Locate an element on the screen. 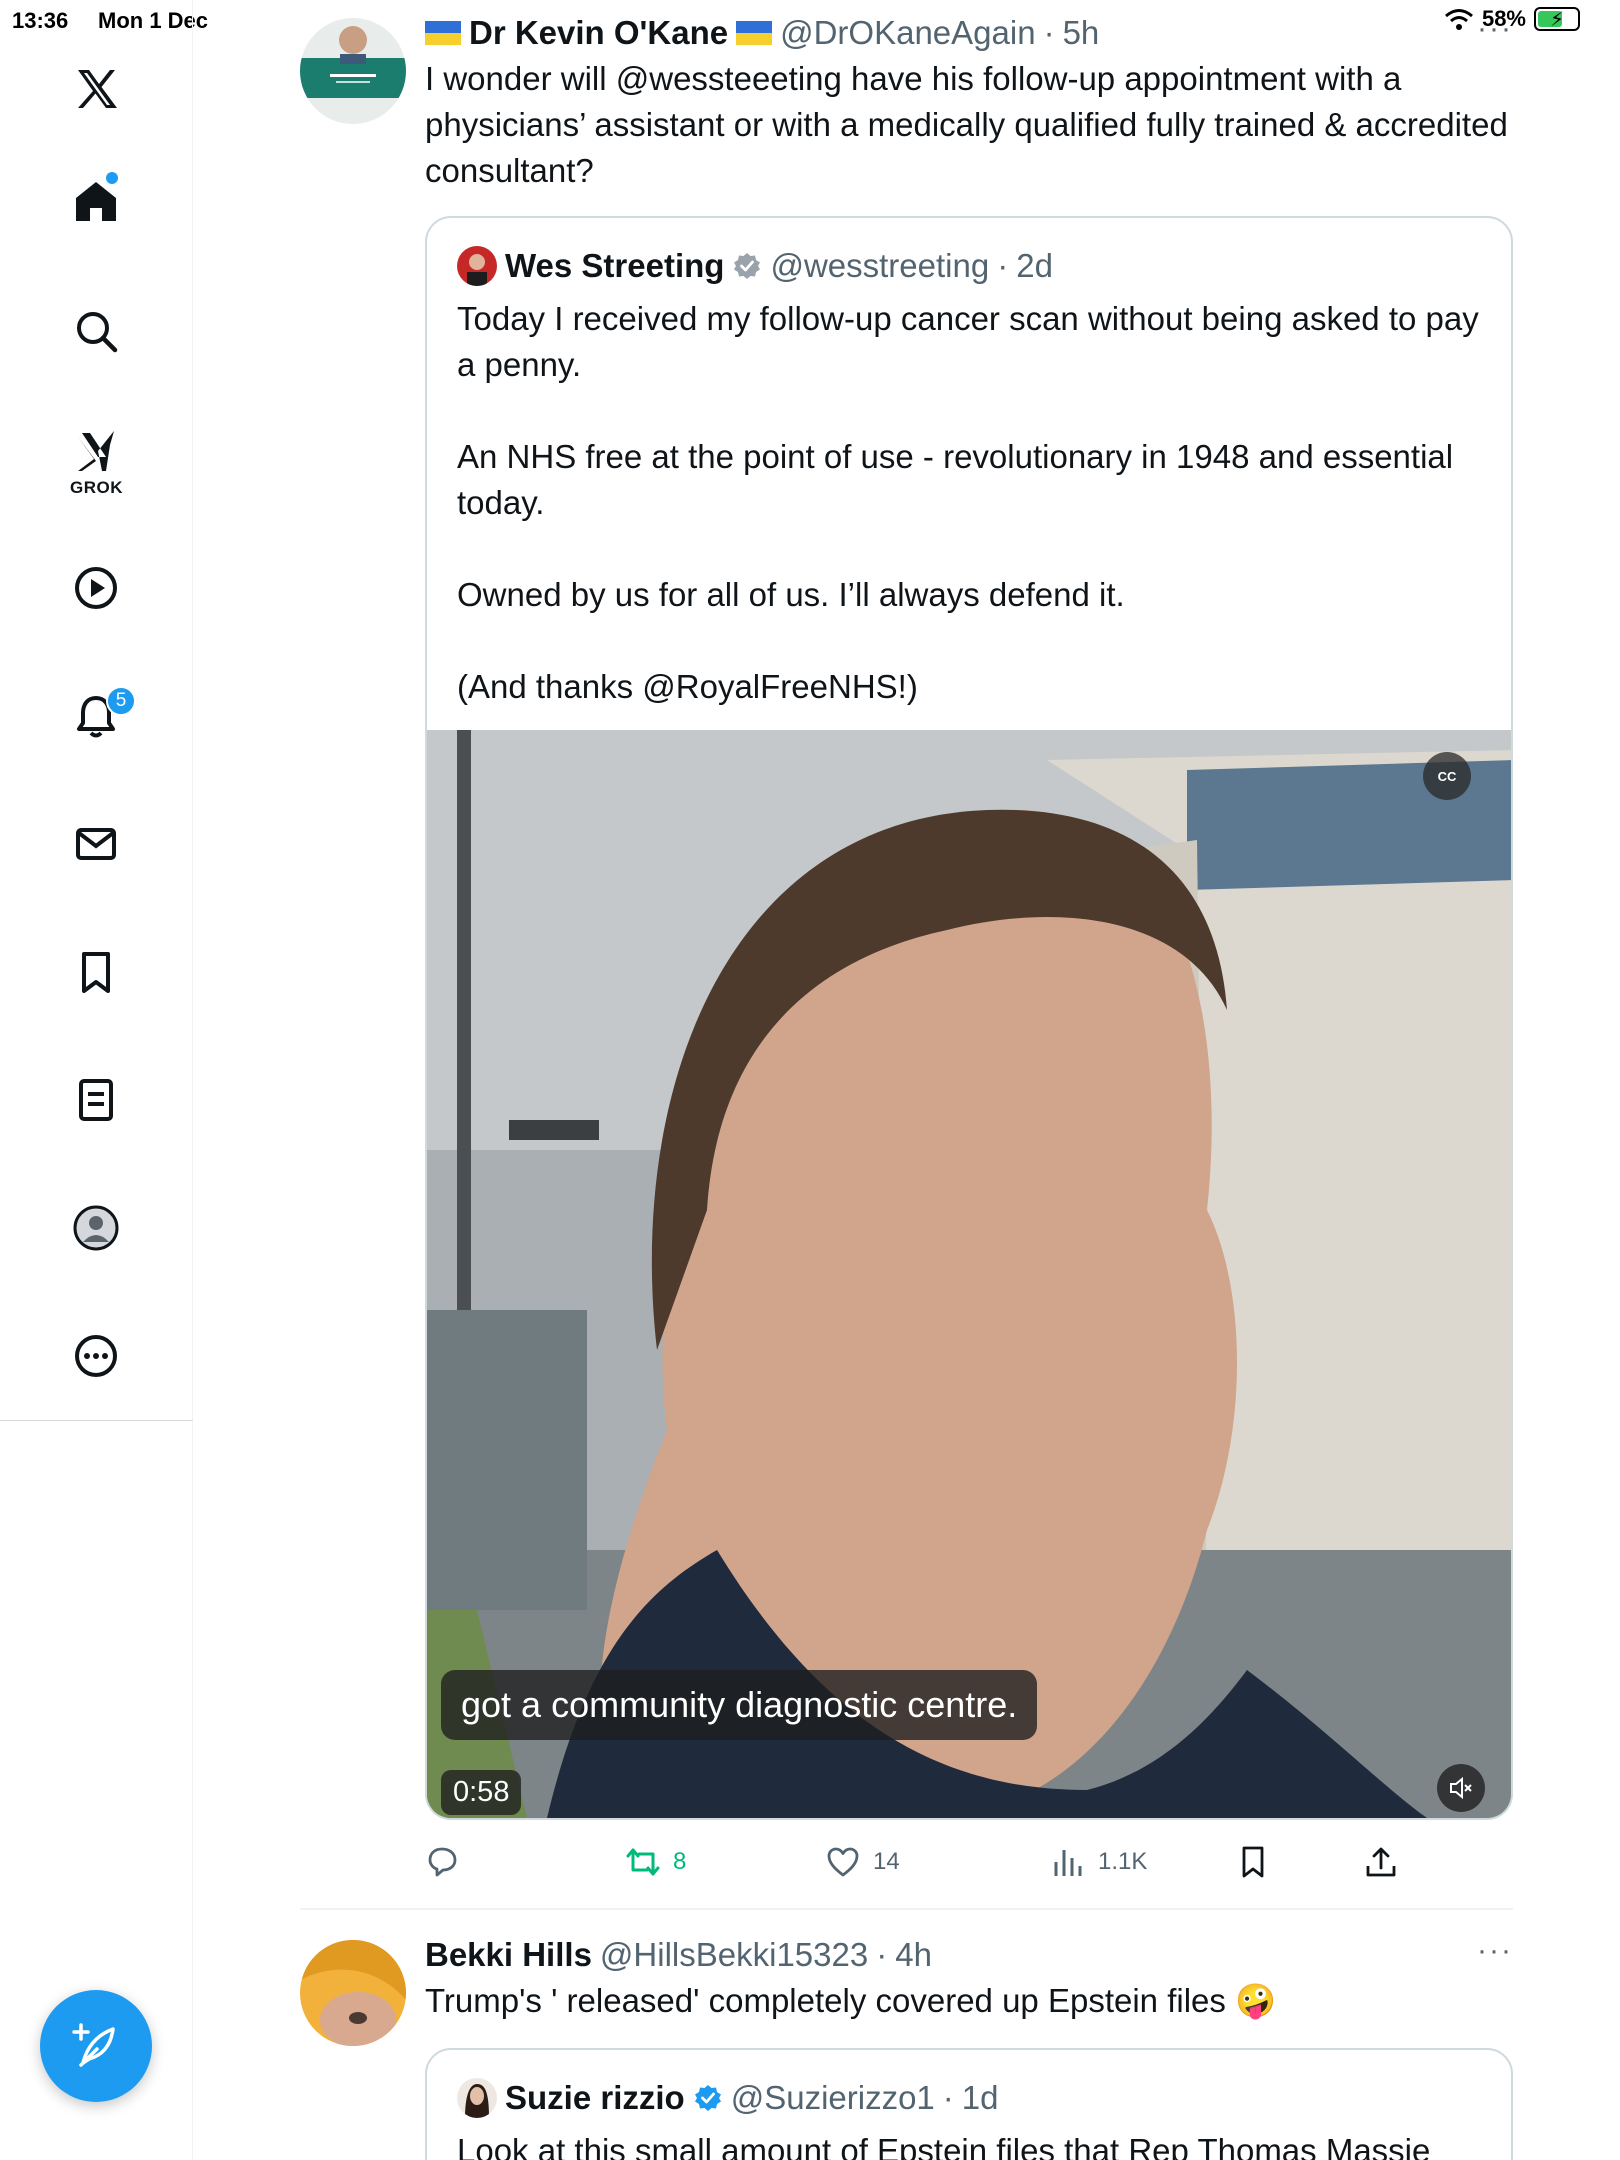  grok-label: GROK is located at coordinates (96, 487).